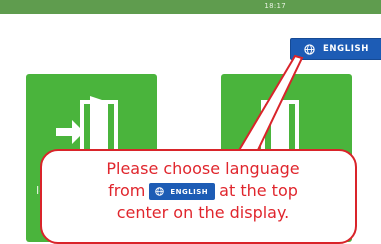 This screenshot has width=381, height=244. Describe the element at coordinates (258, 190) in the screenshot. I see `callout-line-2-after: at the top` at that location.